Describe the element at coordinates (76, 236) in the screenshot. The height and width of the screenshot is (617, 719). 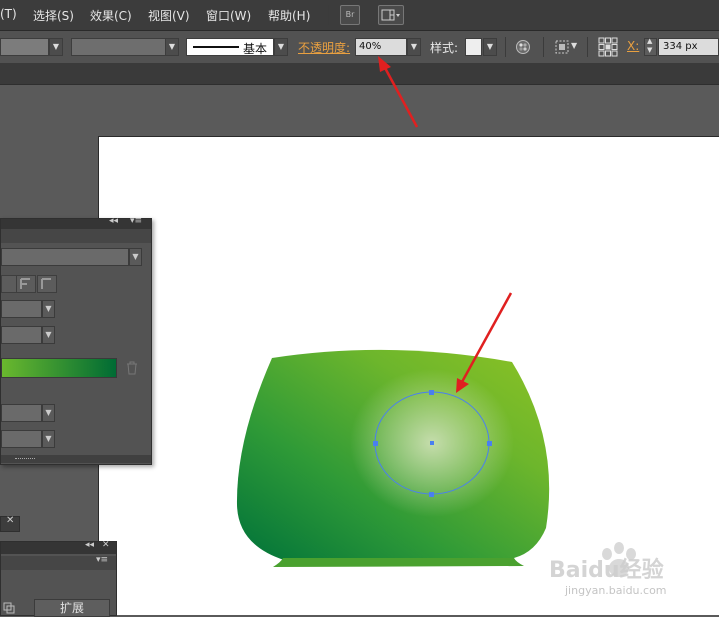
I see `gradient-panel-tab-bar` at that location.